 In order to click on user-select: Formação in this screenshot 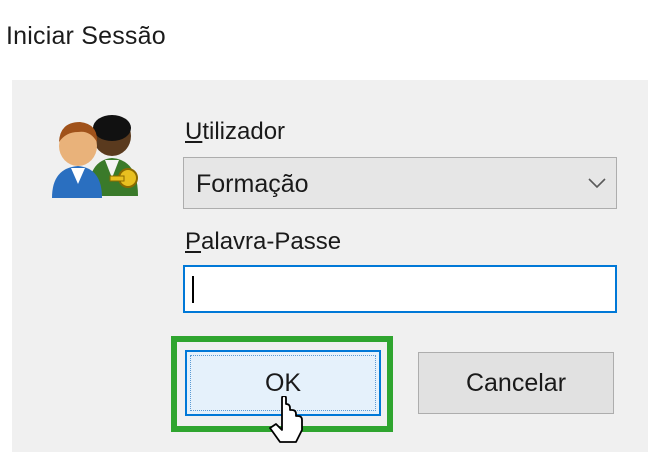, I will do `click(400, 183)`.